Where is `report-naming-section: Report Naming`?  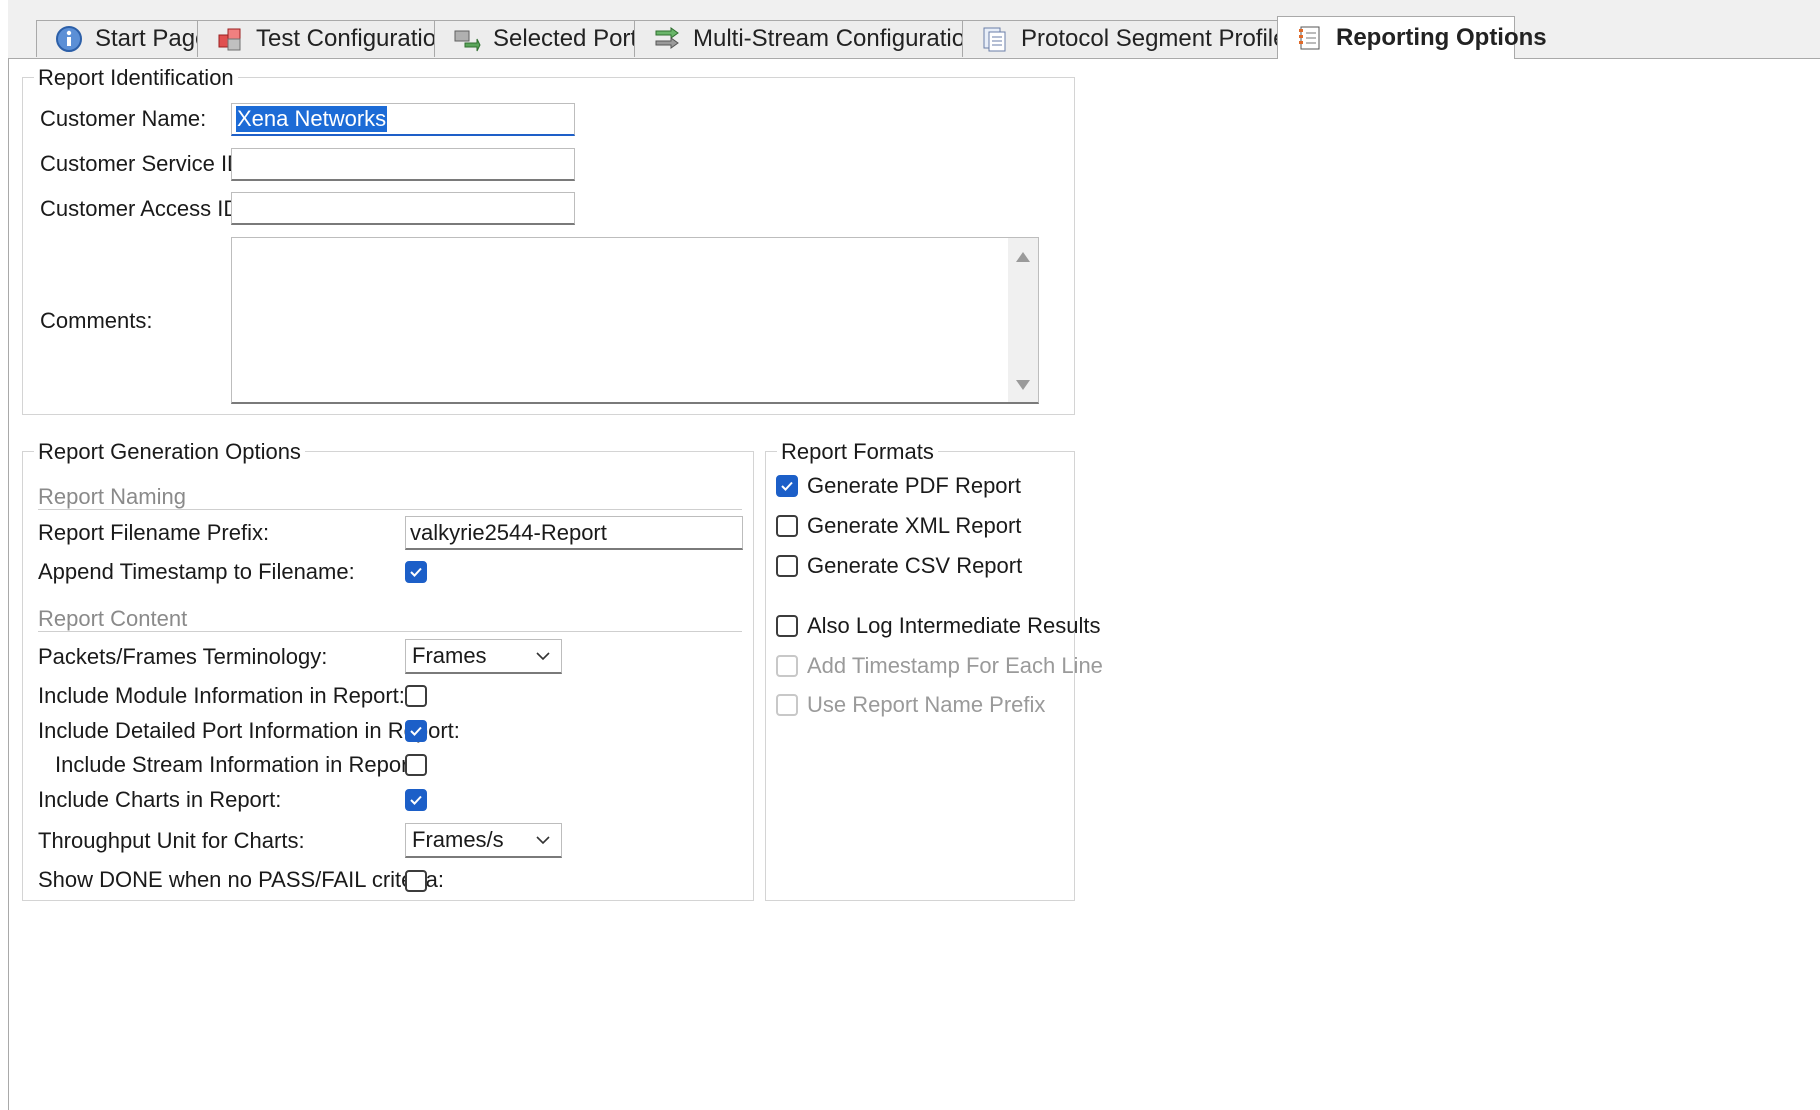 report-naming-section: Report Naming is located at coordinates (112, 496).